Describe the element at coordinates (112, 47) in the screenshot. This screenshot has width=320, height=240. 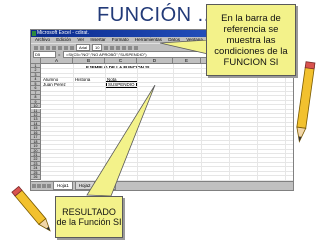
I see `italic-icon` at that location.